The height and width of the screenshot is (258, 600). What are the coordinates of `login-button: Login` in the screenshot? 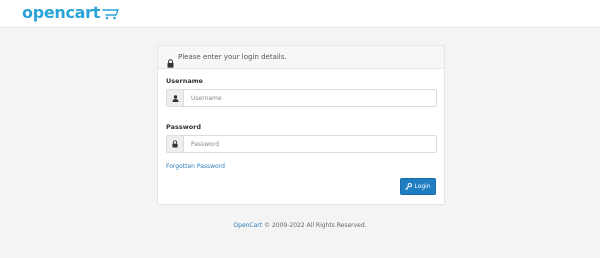 It's located at (418, 186).